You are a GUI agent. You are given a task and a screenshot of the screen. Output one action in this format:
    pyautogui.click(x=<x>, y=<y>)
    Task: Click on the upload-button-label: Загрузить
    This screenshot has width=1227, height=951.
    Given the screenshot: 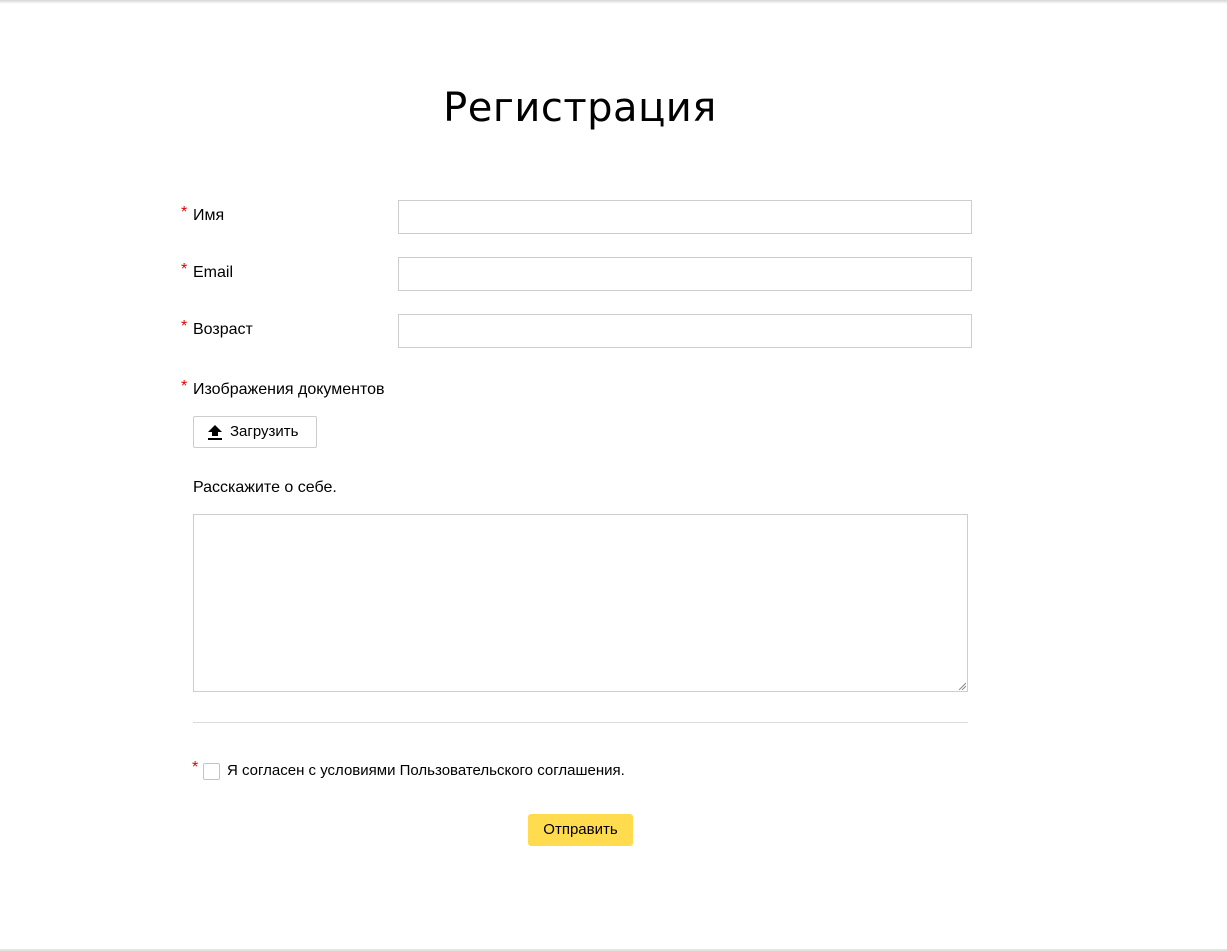 What is the action you would take?
    pyautogui.click(x=264, y=431)
    